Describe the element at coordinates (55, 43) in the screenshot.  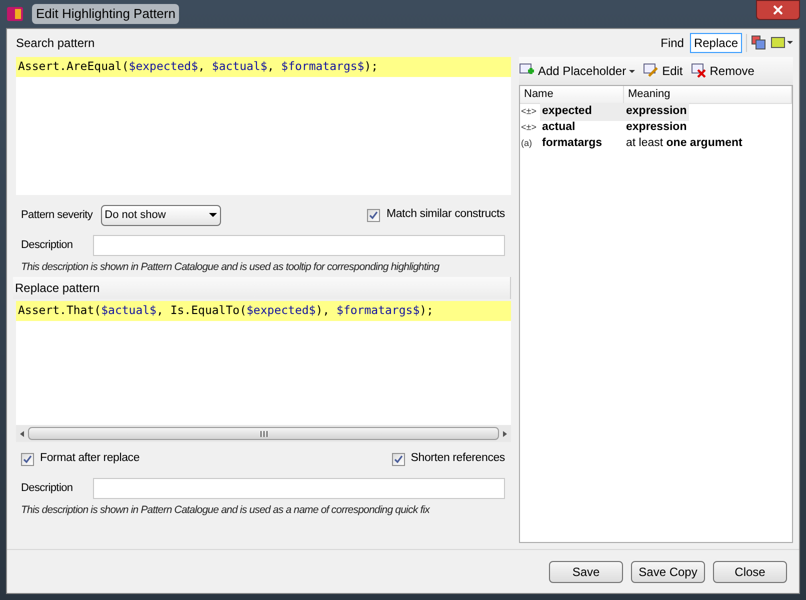
I see `section-title: Search pattern` at that location.